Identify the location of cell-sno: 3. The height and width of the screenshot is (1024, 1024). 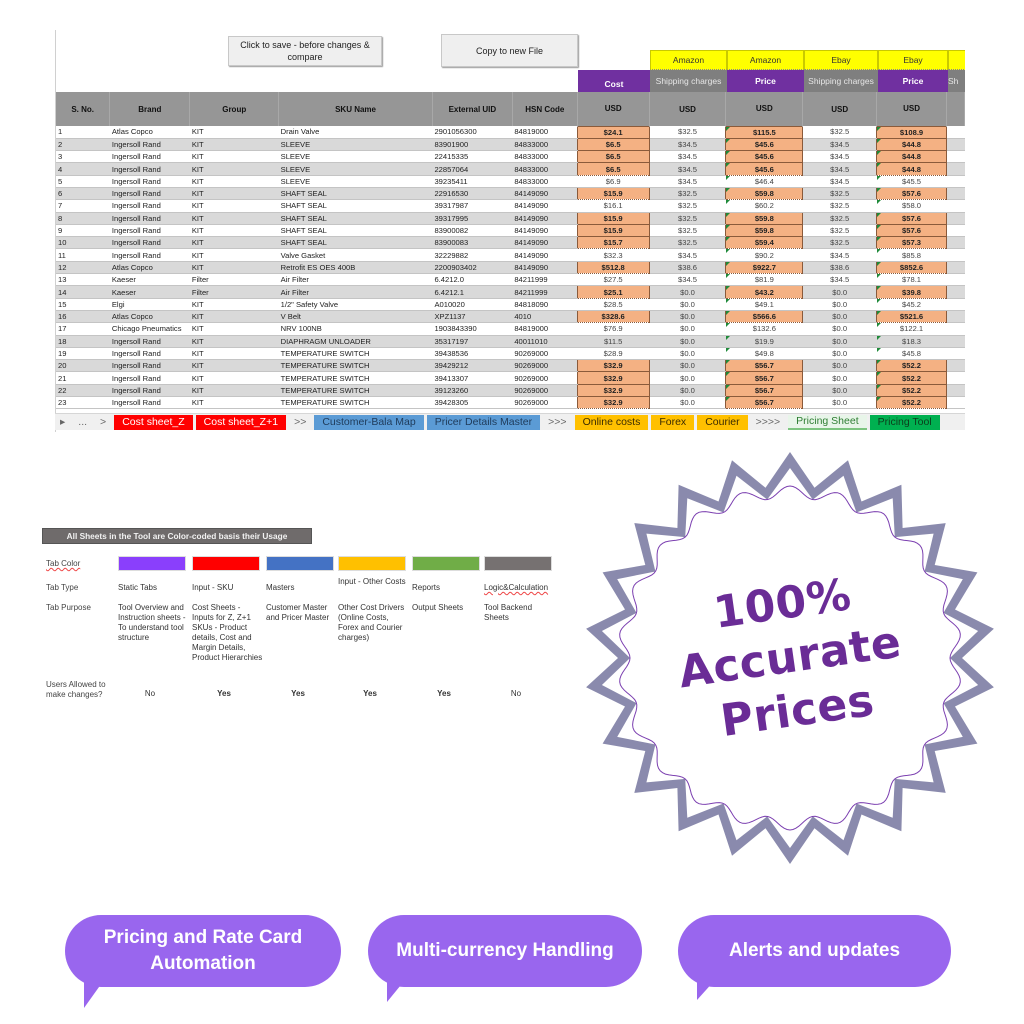
(83, 157).